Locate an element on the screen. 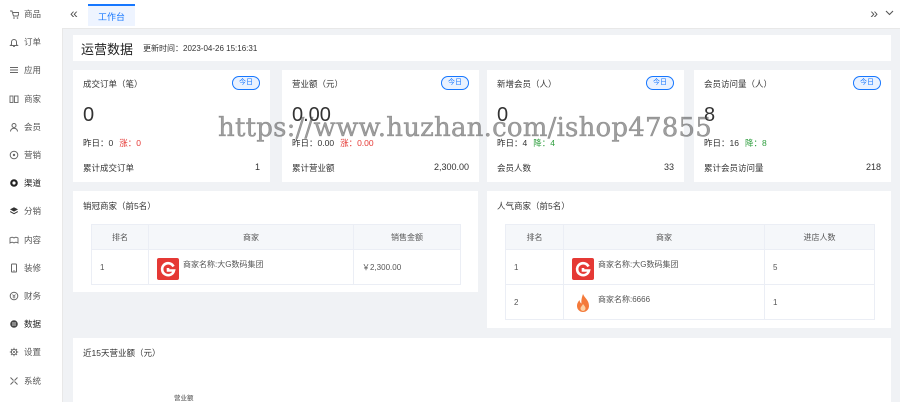 This screenshot has width=900, height=402. sidebar-item-label: 应用 is located at coordinates (33, 70).